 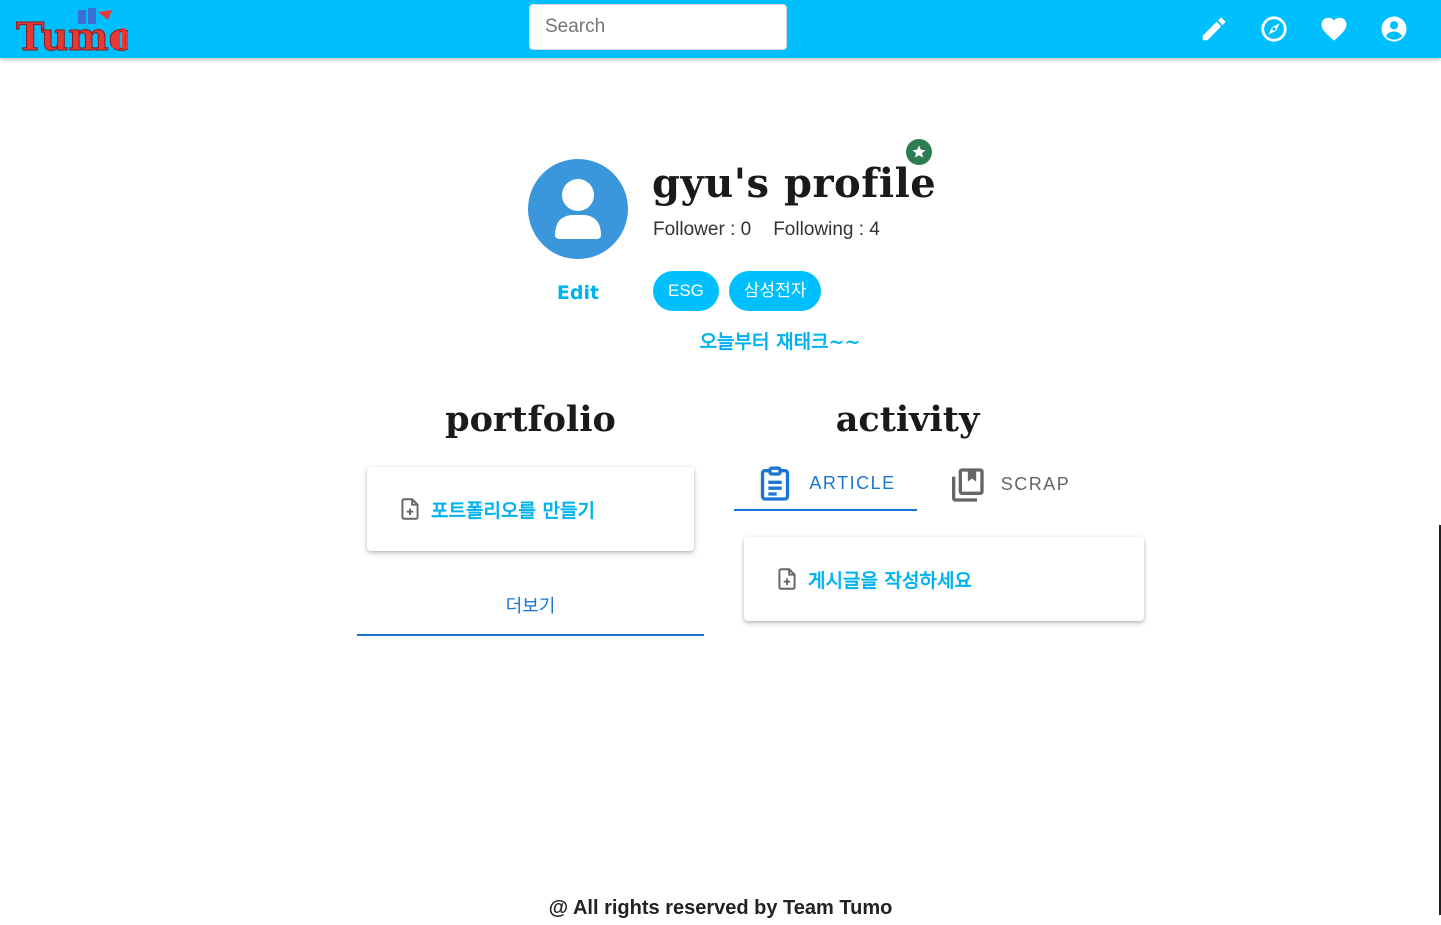 What do you see at coordinates (530, 419) in the screenshot?
I see `portfolio-title: portfolio` at bounding box center [530, 419].